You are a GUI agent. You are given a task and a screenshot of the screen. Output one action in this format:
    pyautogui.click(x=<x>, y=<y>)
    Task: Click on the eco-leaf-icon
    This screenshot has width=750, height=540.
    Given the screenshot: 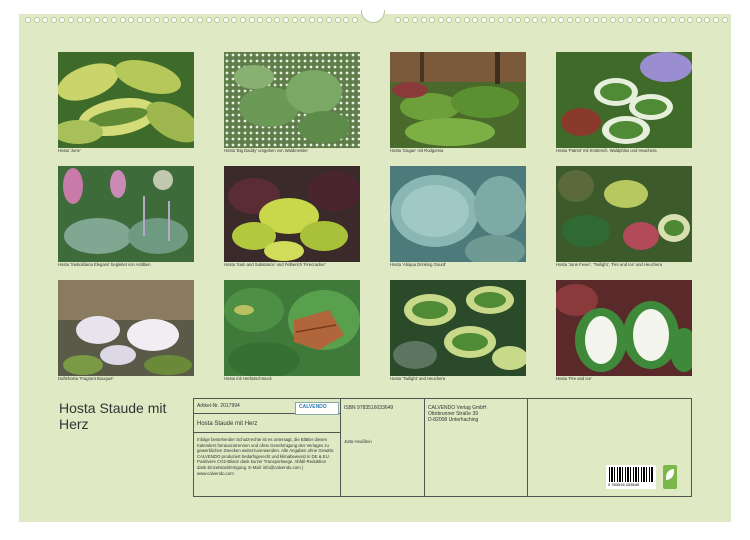 What is the action you would take?
    pyautogui.click(x=670, y=477)
    